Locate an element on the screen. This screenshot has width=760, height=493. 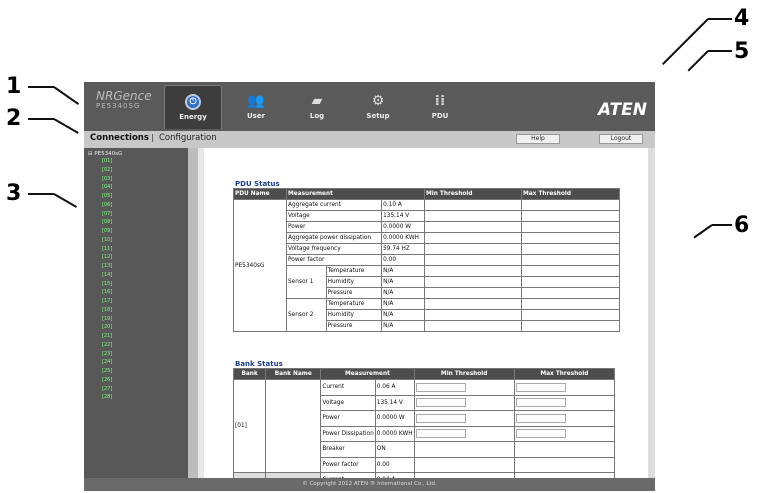
measurement-value: 59.74 HZ is located at coordinates (403, 249).